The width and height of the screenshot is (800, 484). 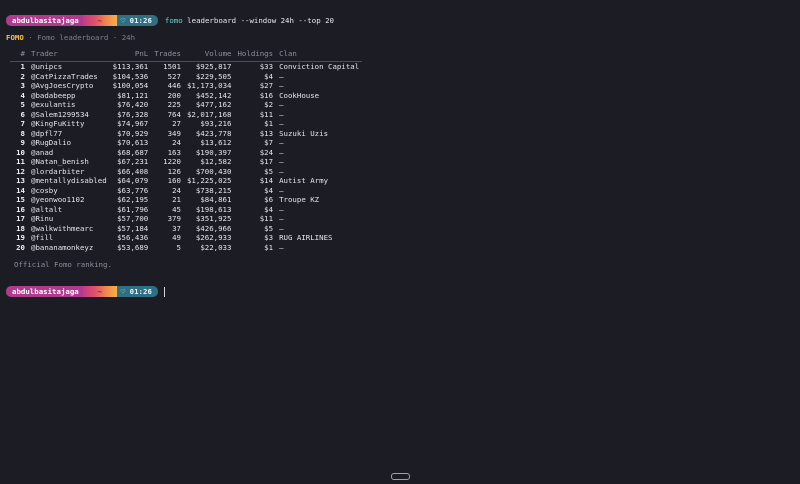 I want to click on row-trades: 49, so click(x=176, y=237).